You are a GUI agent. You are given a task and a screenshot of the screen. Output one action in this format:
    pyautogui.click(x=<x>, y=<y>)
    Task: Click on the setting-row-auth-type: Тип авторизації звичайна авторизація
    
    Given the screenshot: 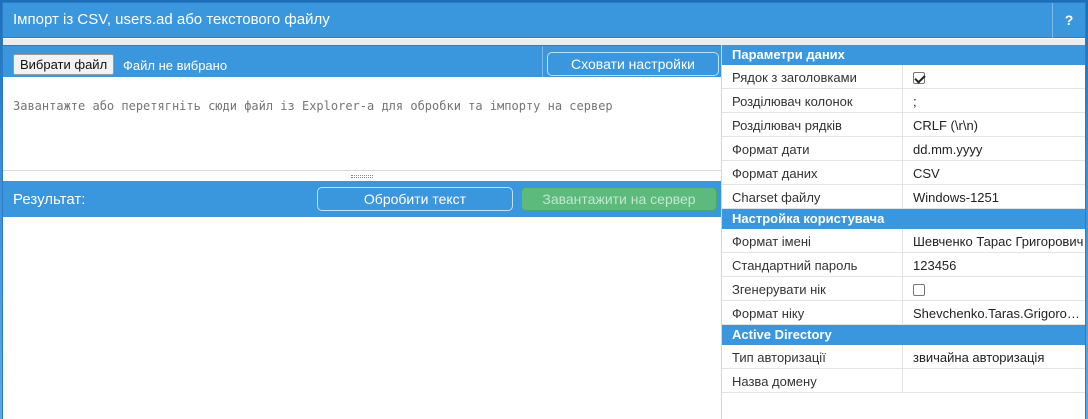 What is the action you would take?
    pyautogui.click(x=903, y=357)
    